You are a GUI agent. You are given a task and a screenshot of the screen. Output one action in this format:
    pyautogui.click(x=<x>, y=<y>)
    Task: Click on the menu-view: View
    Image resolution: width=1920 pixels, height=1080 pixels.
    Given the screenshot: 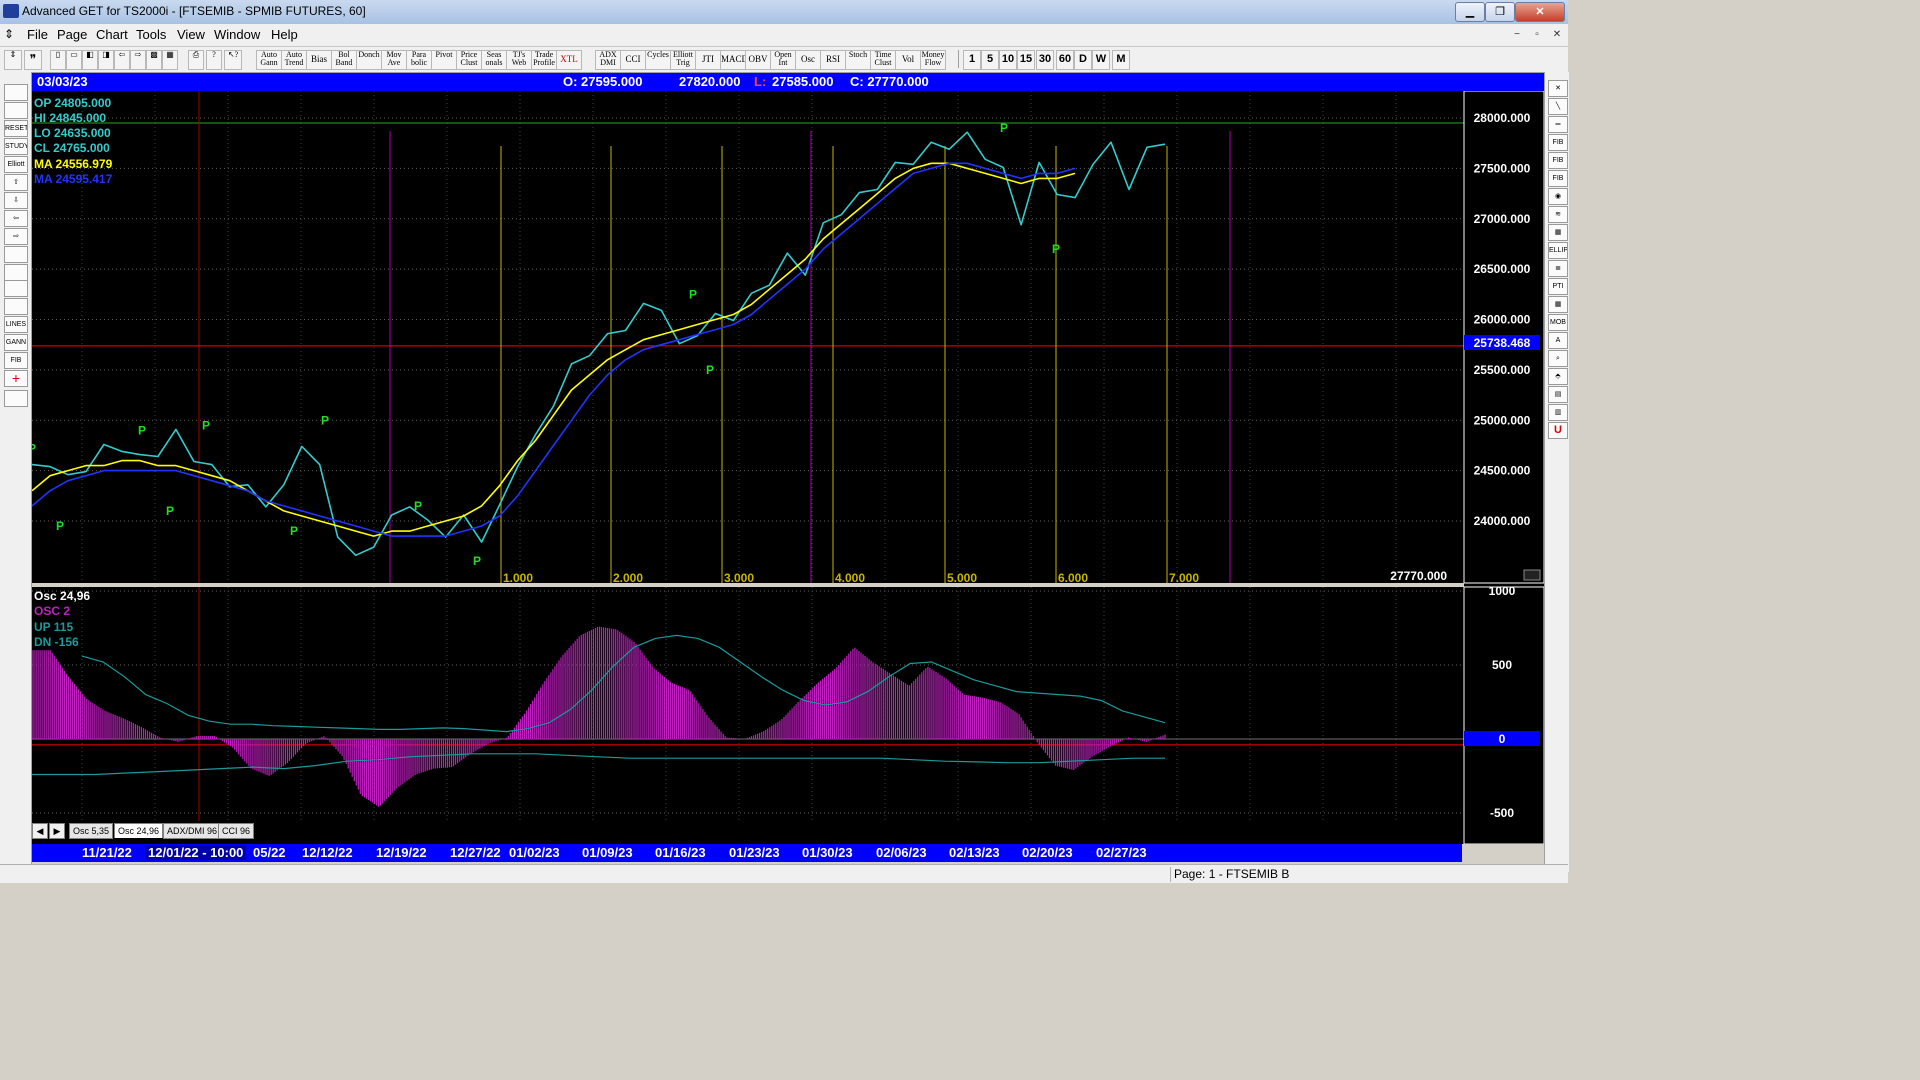 What is the action you would take?
    pyautogui.click(x=191, y=34)
    